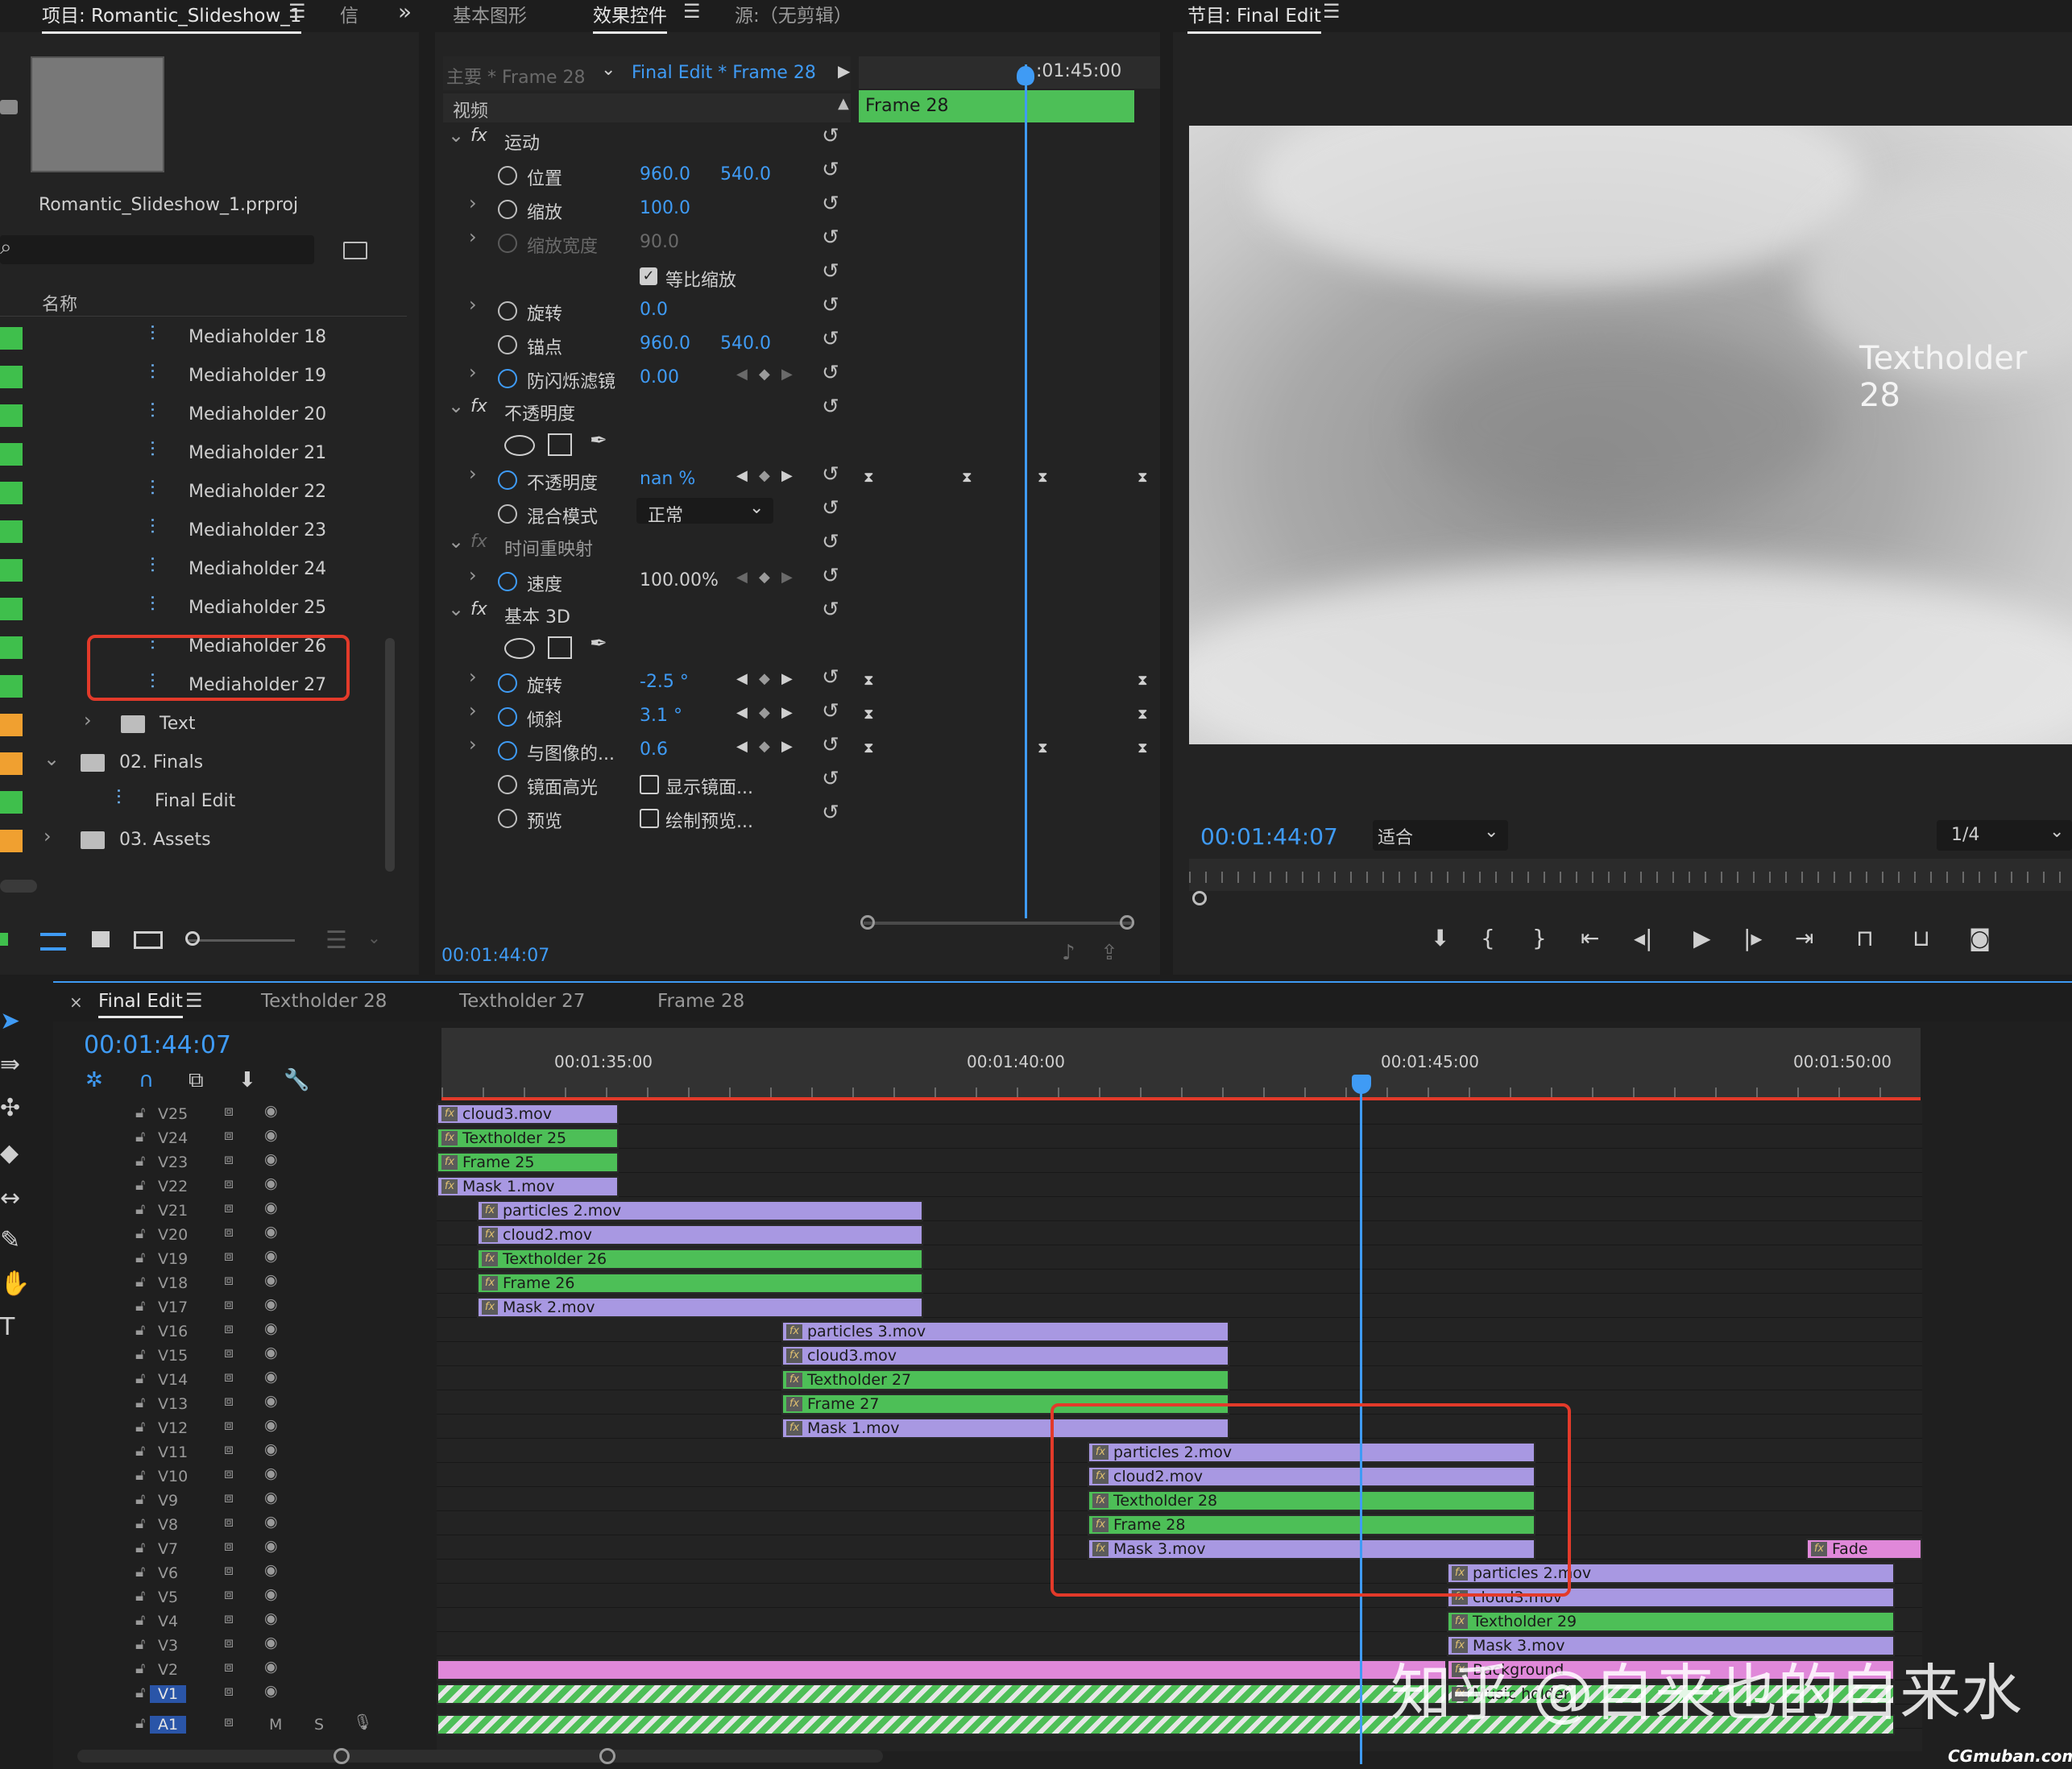  What do you see at coordinates (661, 716) in the screenshot?
I see `property-value: 3.1 °` at bounding box center [661, 716].